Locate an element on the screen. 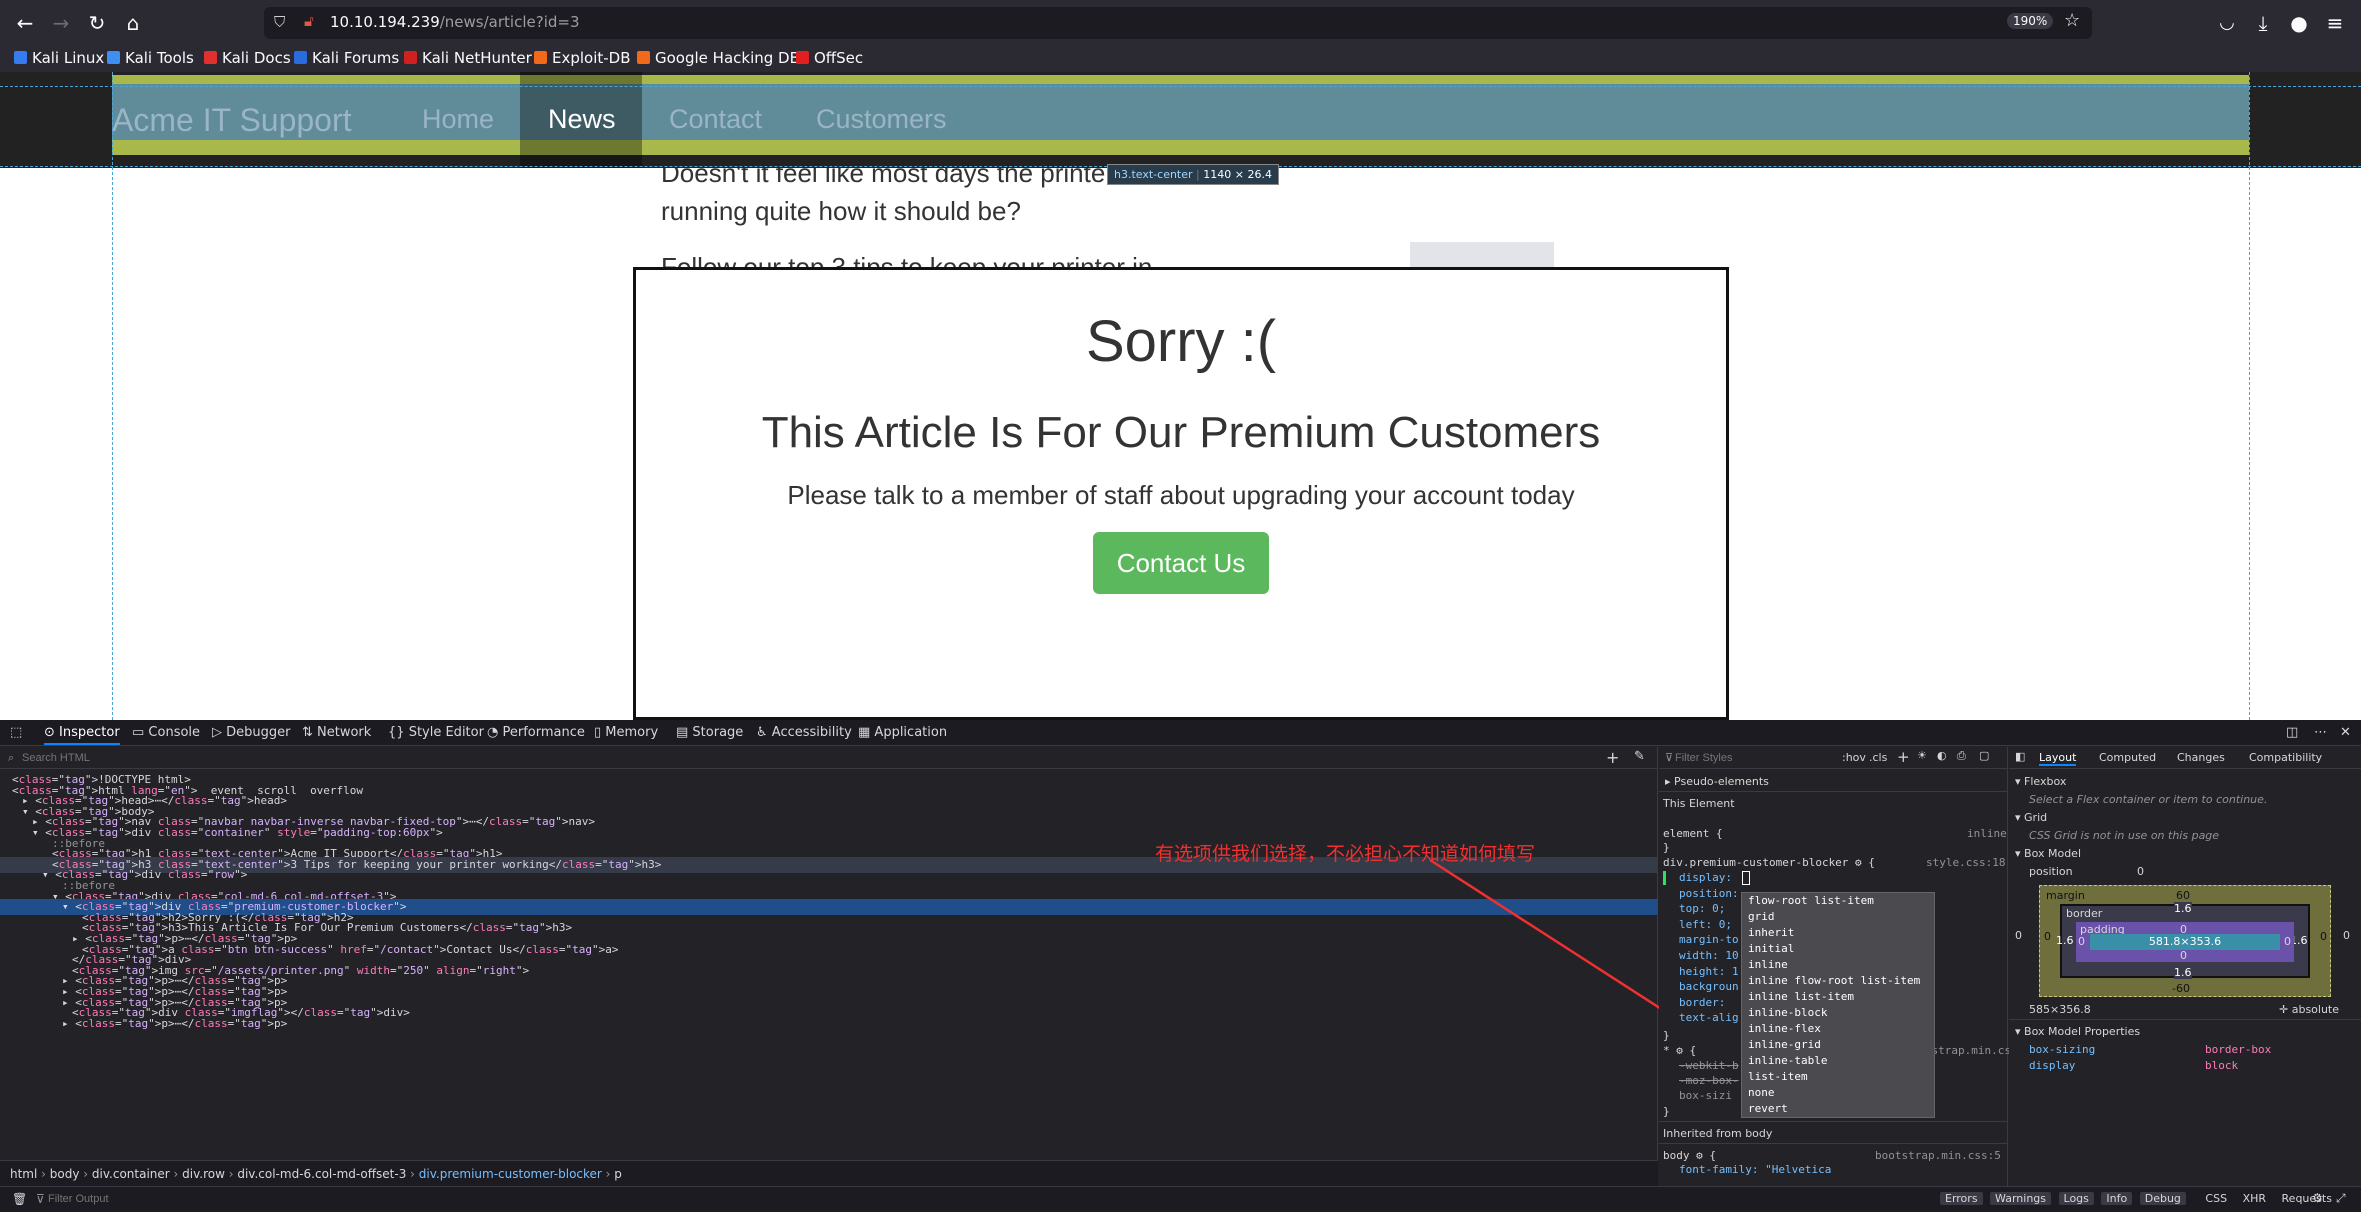 This screenshot has width=2361, height=1212. css-property: left: 0; is located at coordinates (1705, 924).